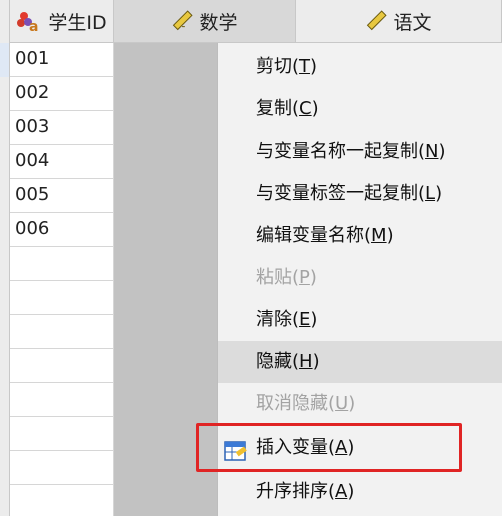  I want to click on cell-student-id: 002, so click(62, 94).